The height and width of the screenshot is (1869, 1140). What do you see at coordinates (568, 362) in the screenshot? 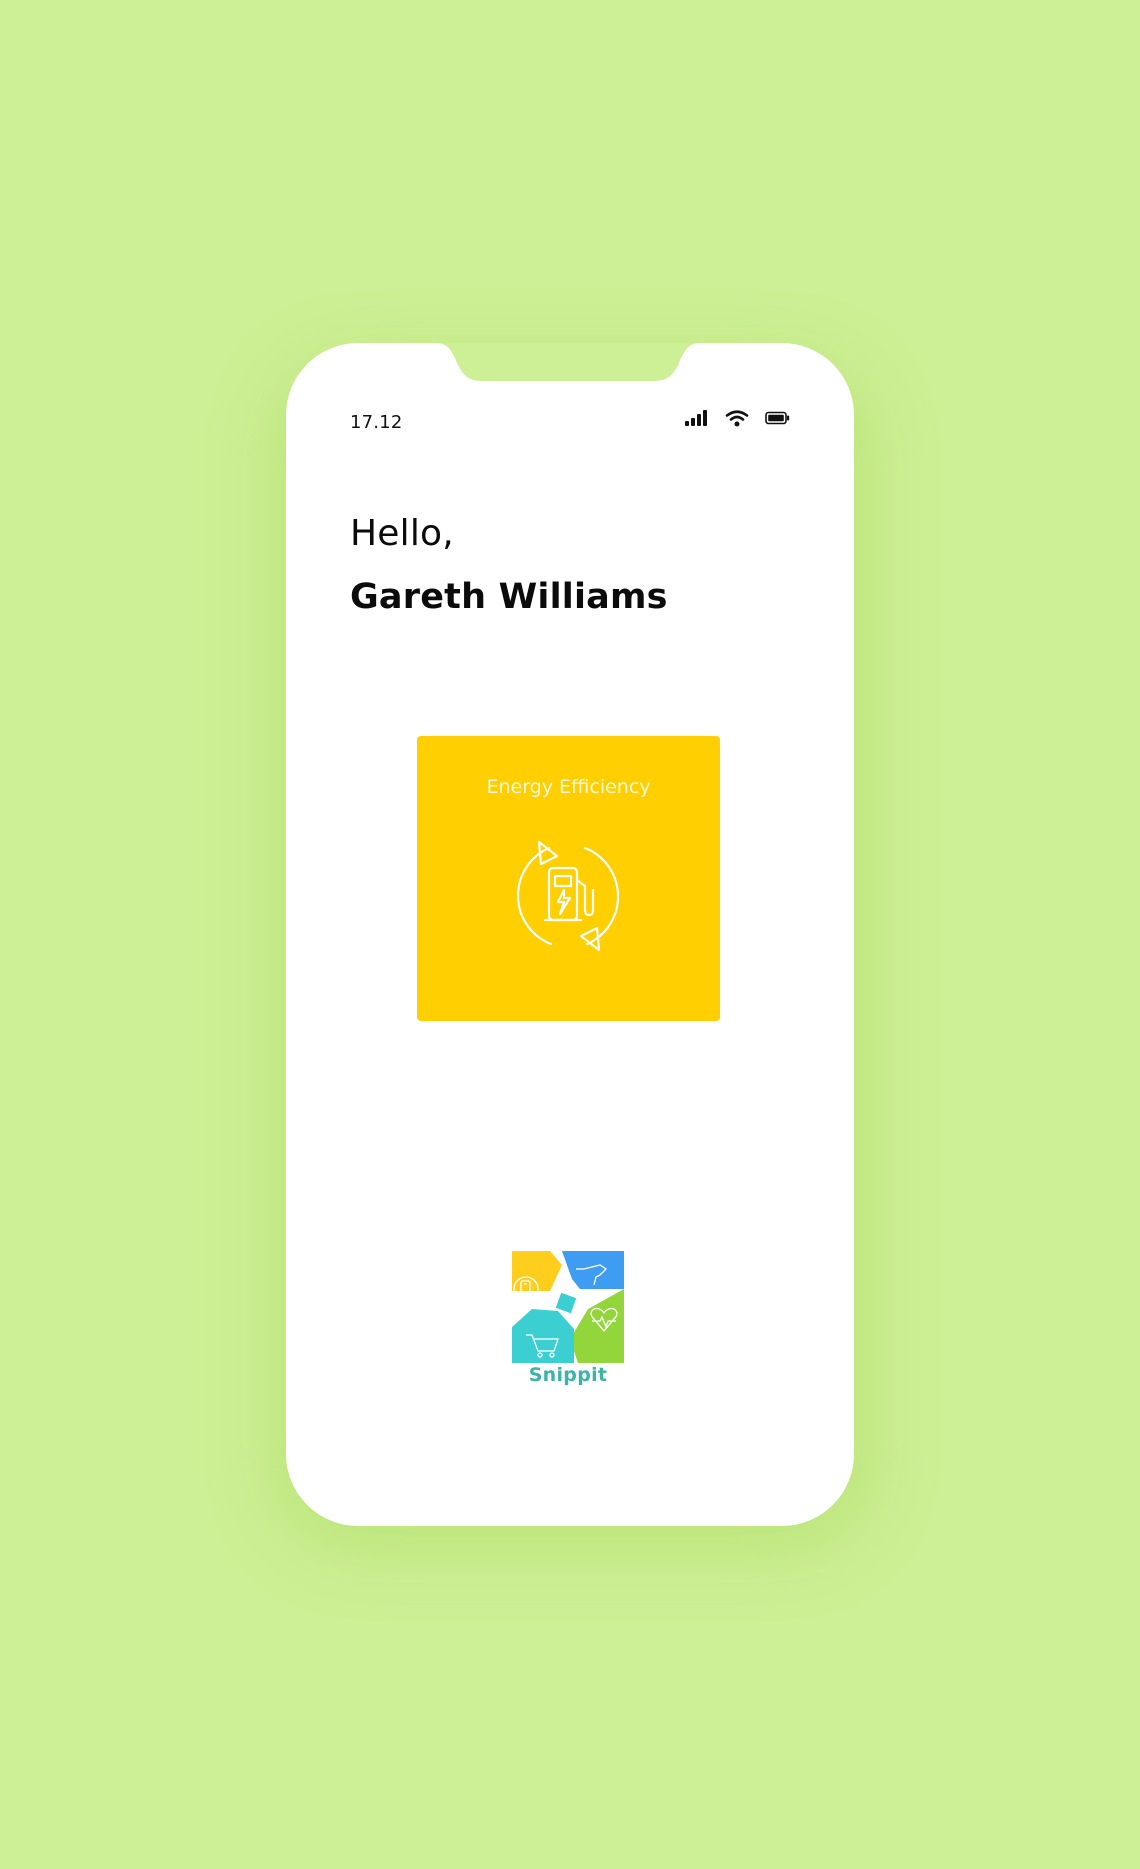
I see `notch` at bounding box center [568, 362].